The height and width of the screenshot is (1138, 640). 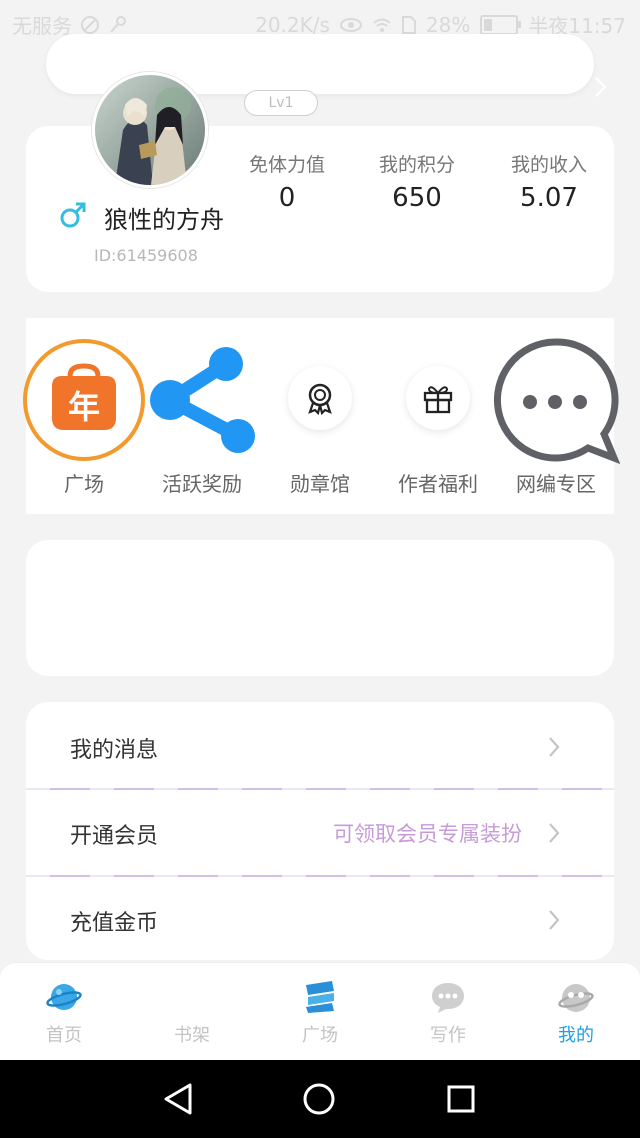 What do you see at coordinates (164, 220) in the screenshot?
I see `username: 狼性的方舟` at bounding box center [164, 220].